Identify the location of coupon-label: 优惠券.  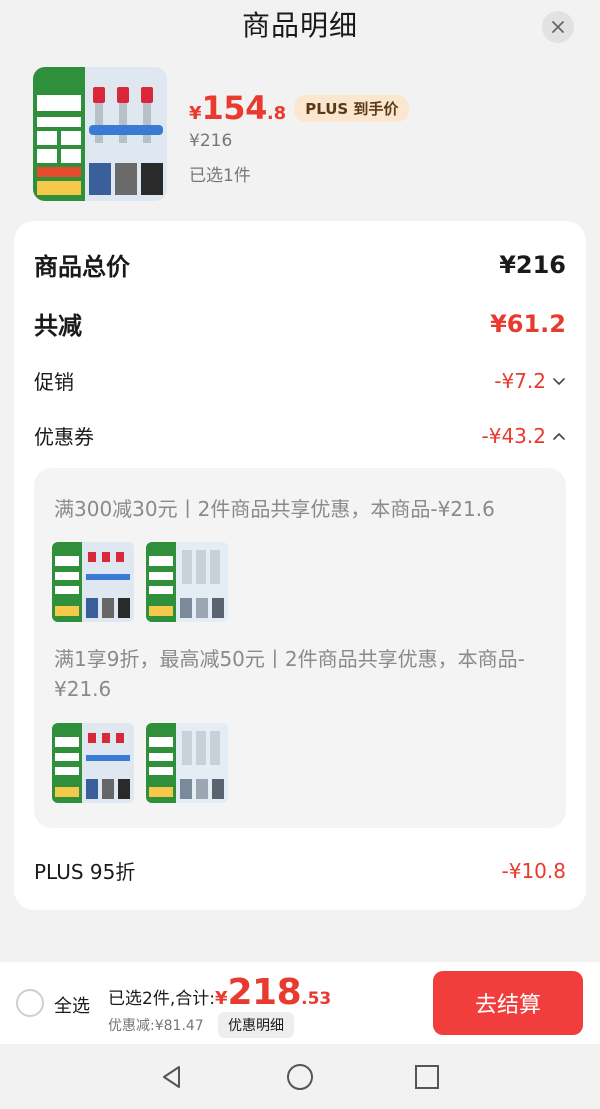
(64, 437).